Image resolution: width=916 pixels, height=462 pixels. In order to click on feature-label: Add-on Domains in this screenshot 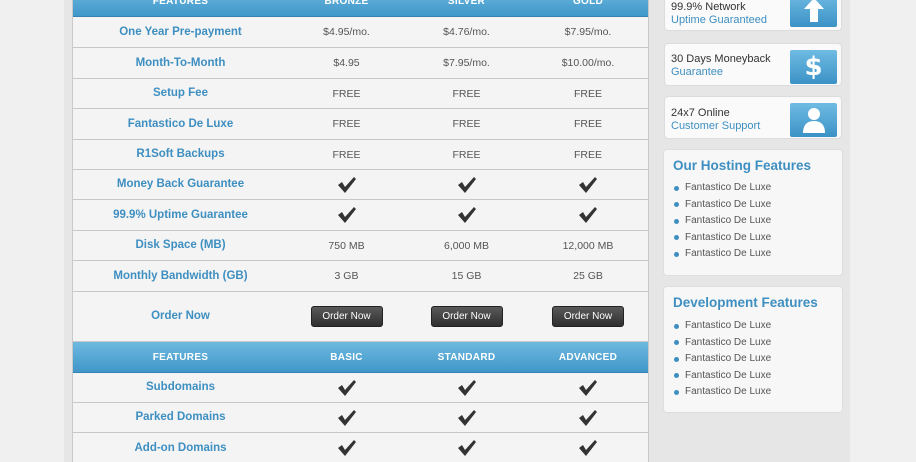, I will do `click(180, 447)`.